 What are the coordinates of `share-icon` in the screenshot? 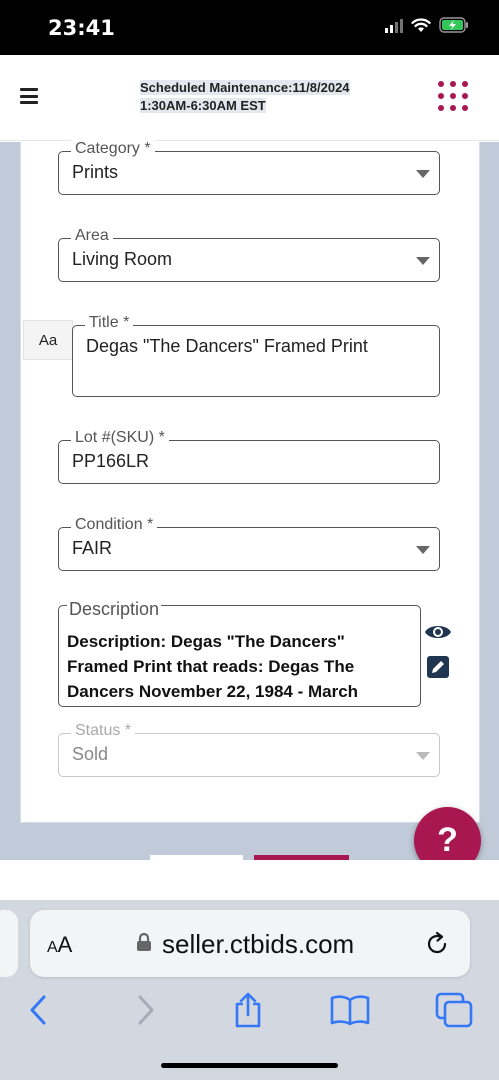 It's located at (248, 1010).